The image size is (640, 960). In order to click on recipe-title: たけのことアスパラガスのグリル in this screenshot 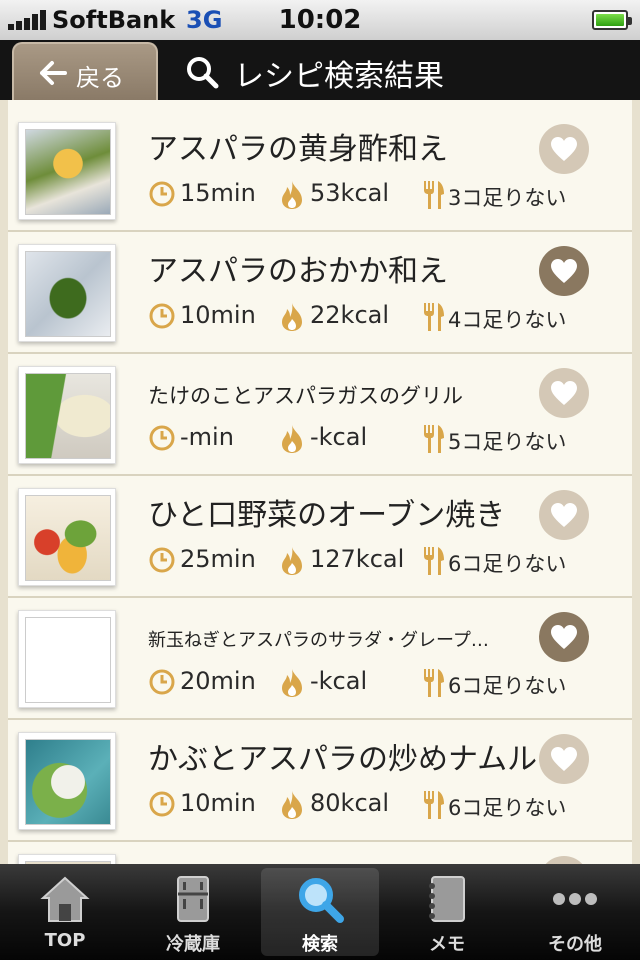, I will do `click(305, 396)`.